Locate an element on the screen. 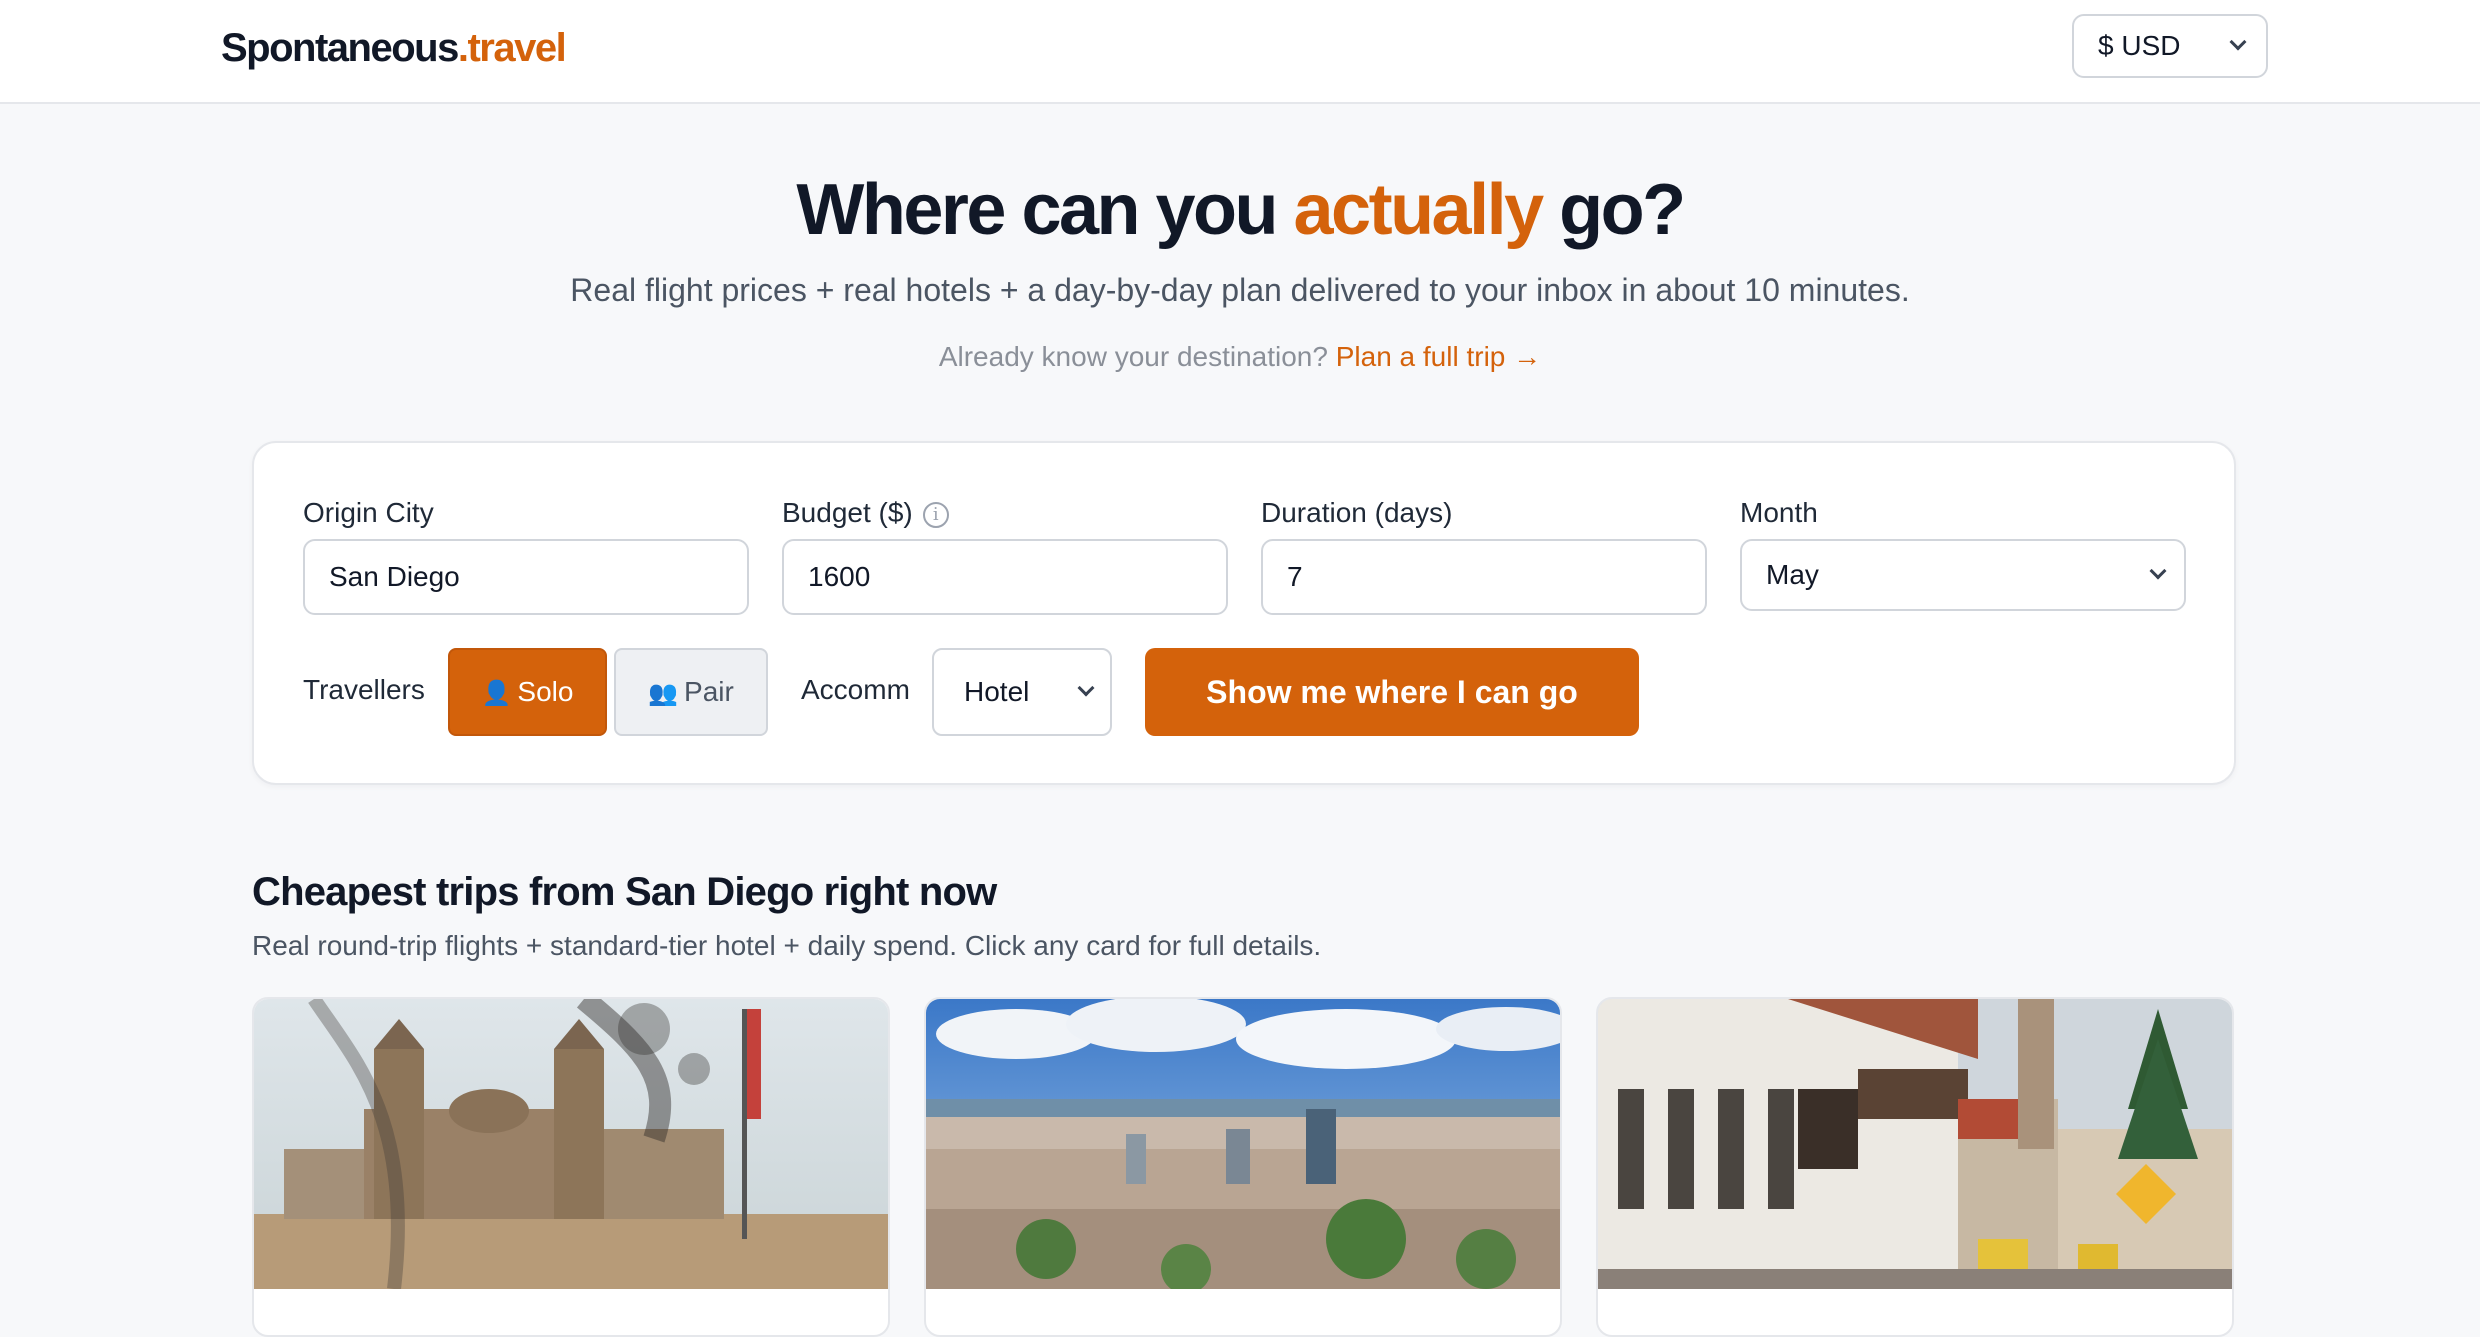  info-icon: i is located at coordinates (935, 515).